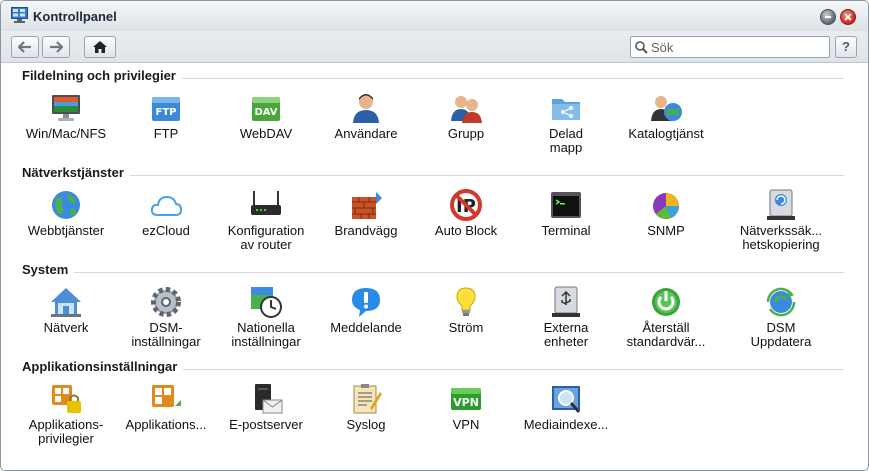 The width and height of the screenshot is (869, 471). What do you see at coordinates (366, 116) in the screenshot?
I see `applet-anvandare: Användare` at bounding box center [366, 116].